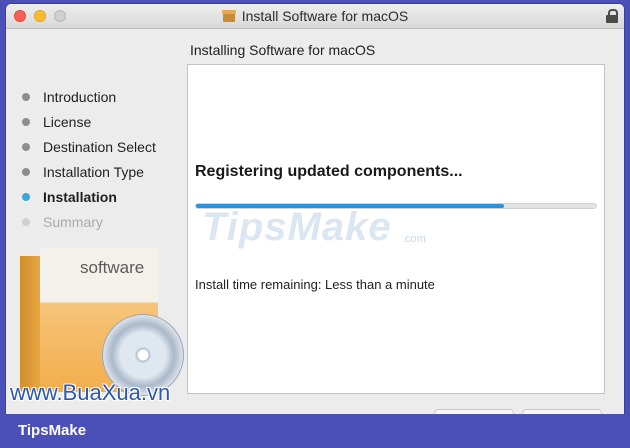  I want to click on footer-bar: TipsMake, so click(315, 431).